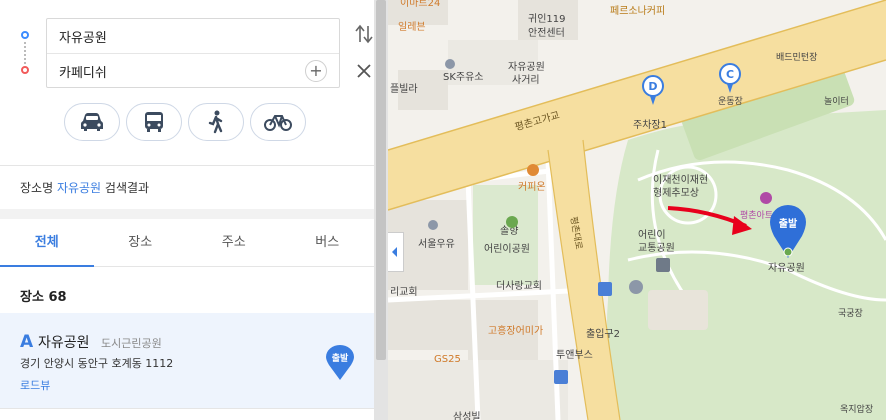 This screenshot has height=420, width=886. Describe the element at coordinates (25, 53) in the screenshot. I see `route-connector` at that location.